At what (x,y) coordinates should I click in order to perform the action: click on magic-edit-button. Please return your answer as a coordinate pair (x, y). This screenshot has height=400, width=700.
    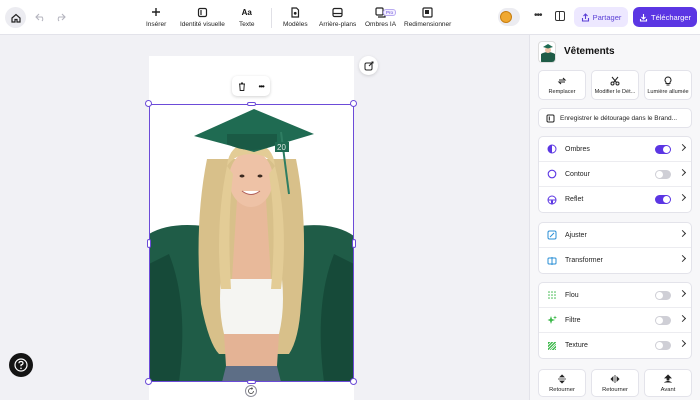
    Looking at the image, I should click on (368, 65).